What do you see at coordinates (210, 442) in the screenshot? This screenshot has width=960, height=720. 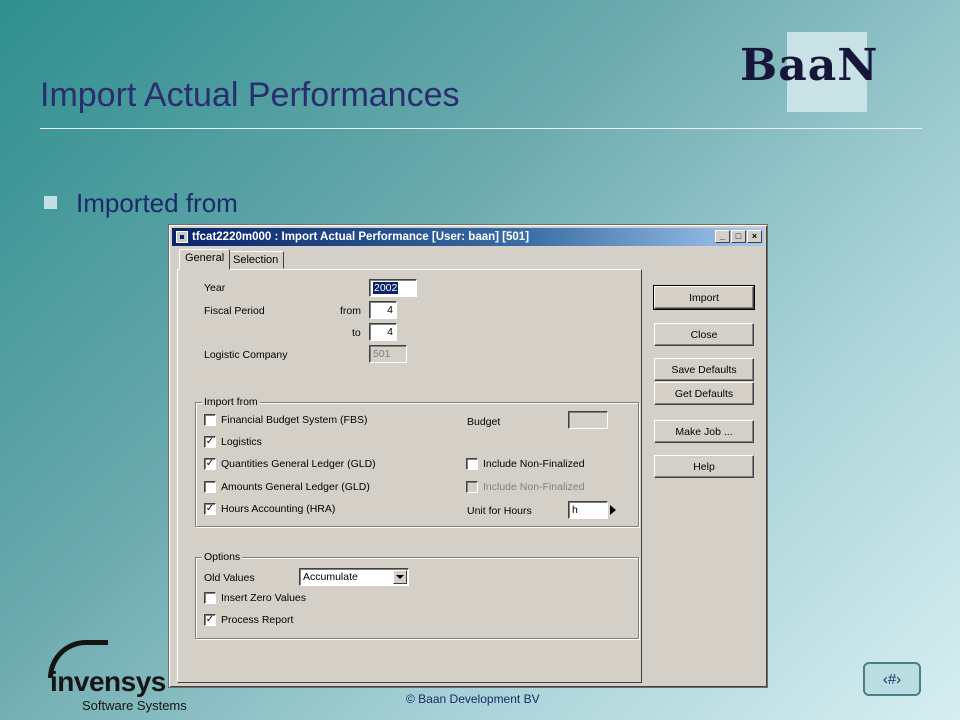 I see `checkbox-logistics-box: ✓` at bounding box center [210, 442].